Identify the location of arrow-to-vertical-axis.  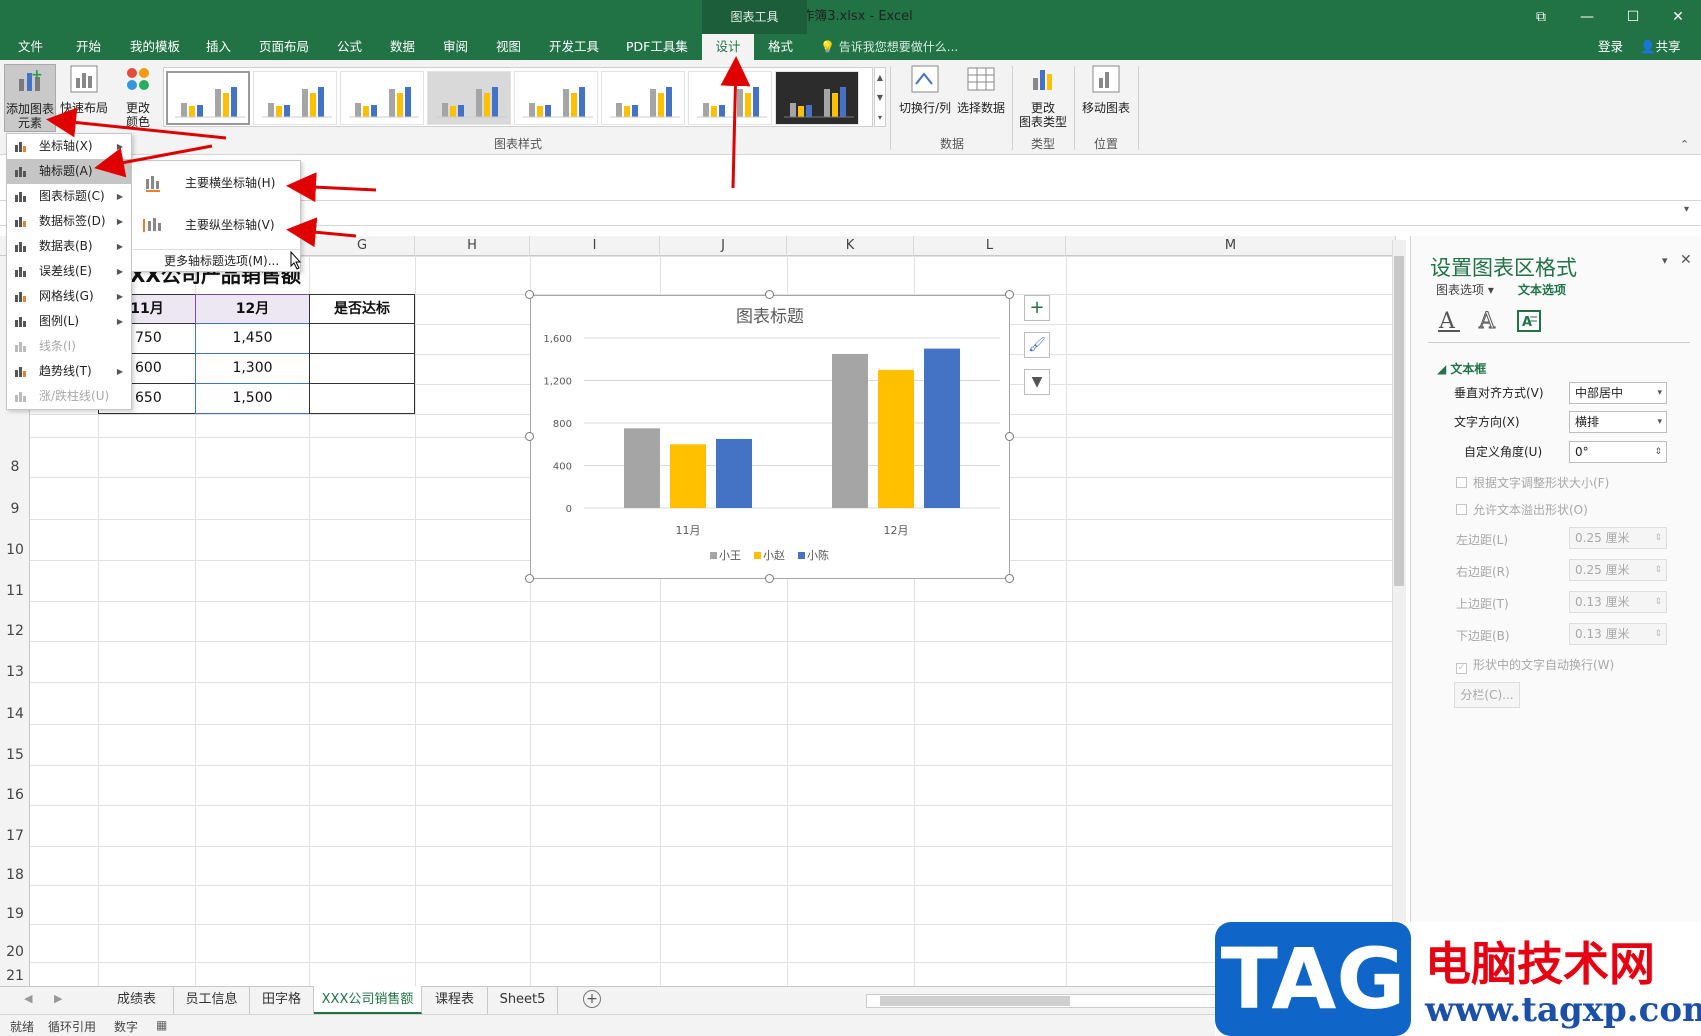
(321, 232).